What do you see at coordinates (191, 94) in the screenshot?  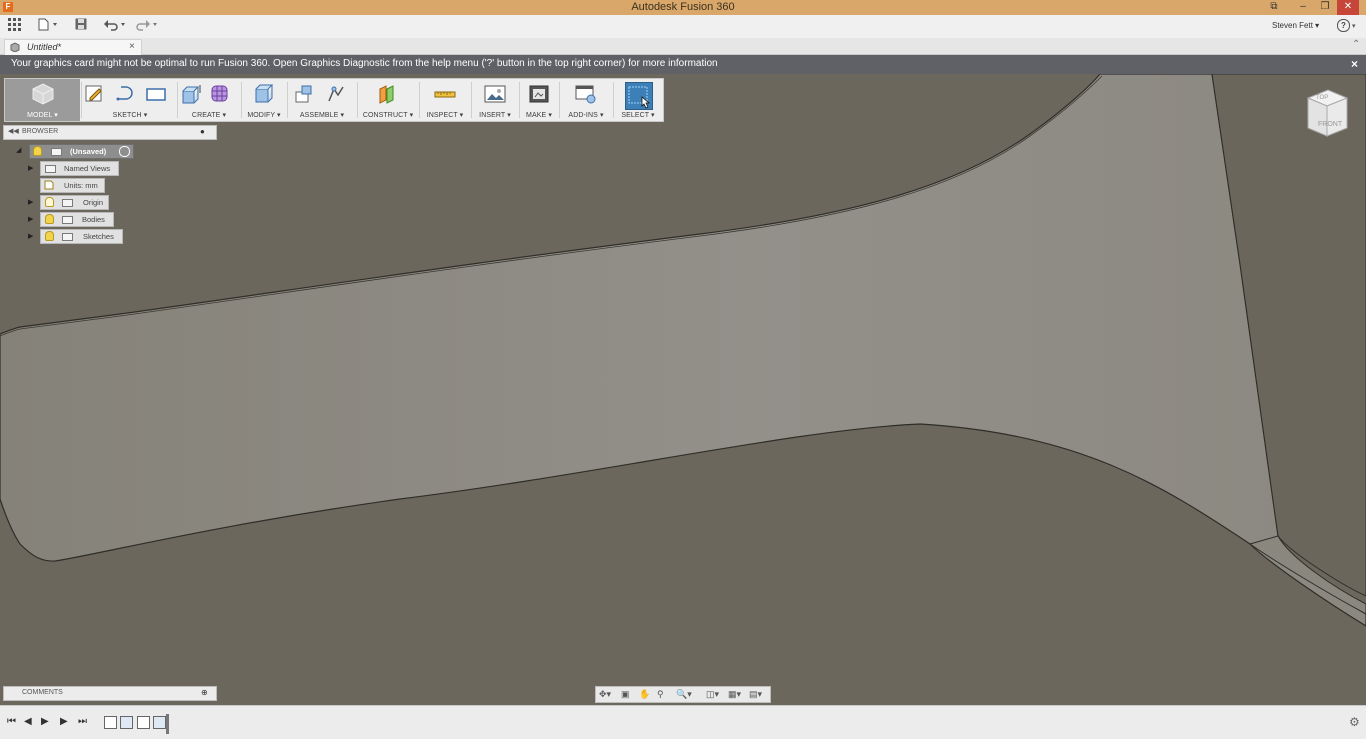 I see `extrude-icon` at bounding box center [191, 94].